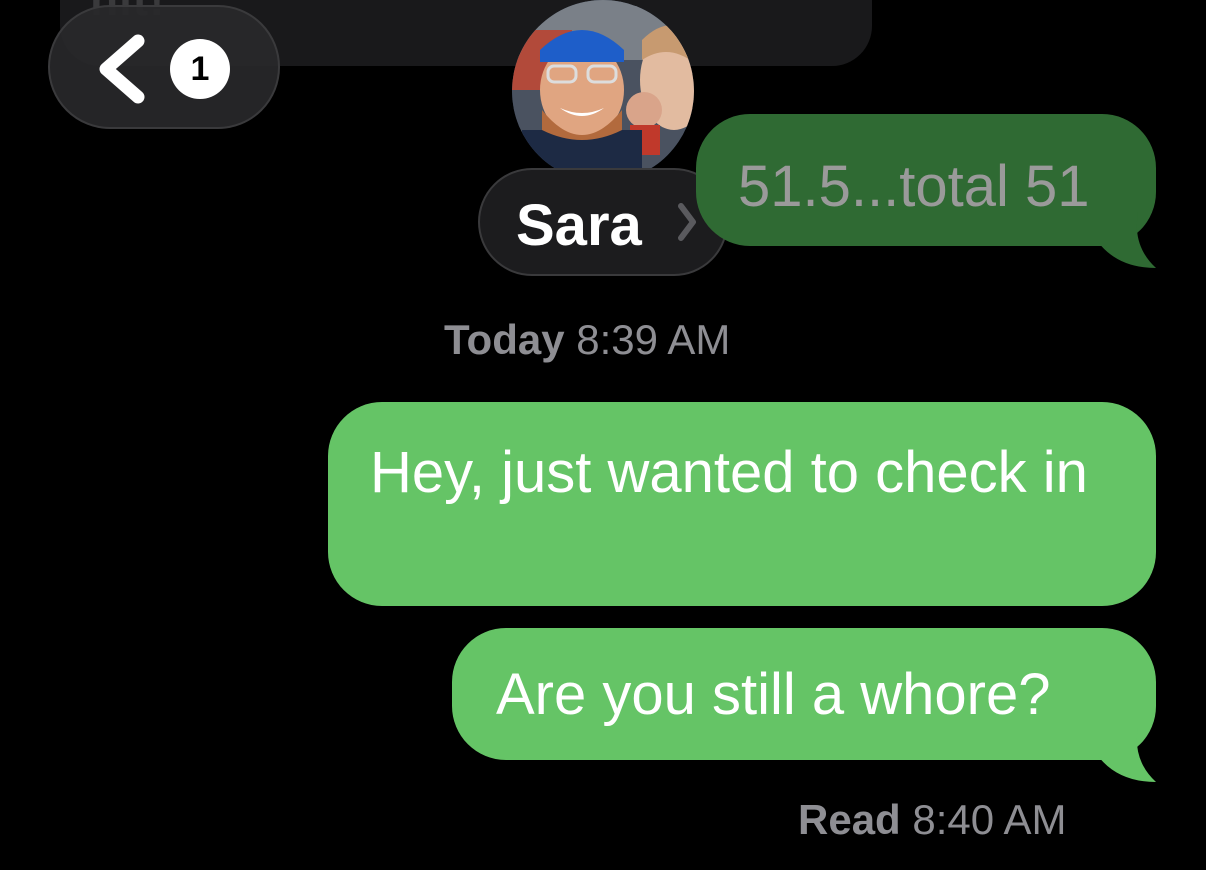  I want to click on message-text: Hey, just wanted to check in, so click(729, 472).